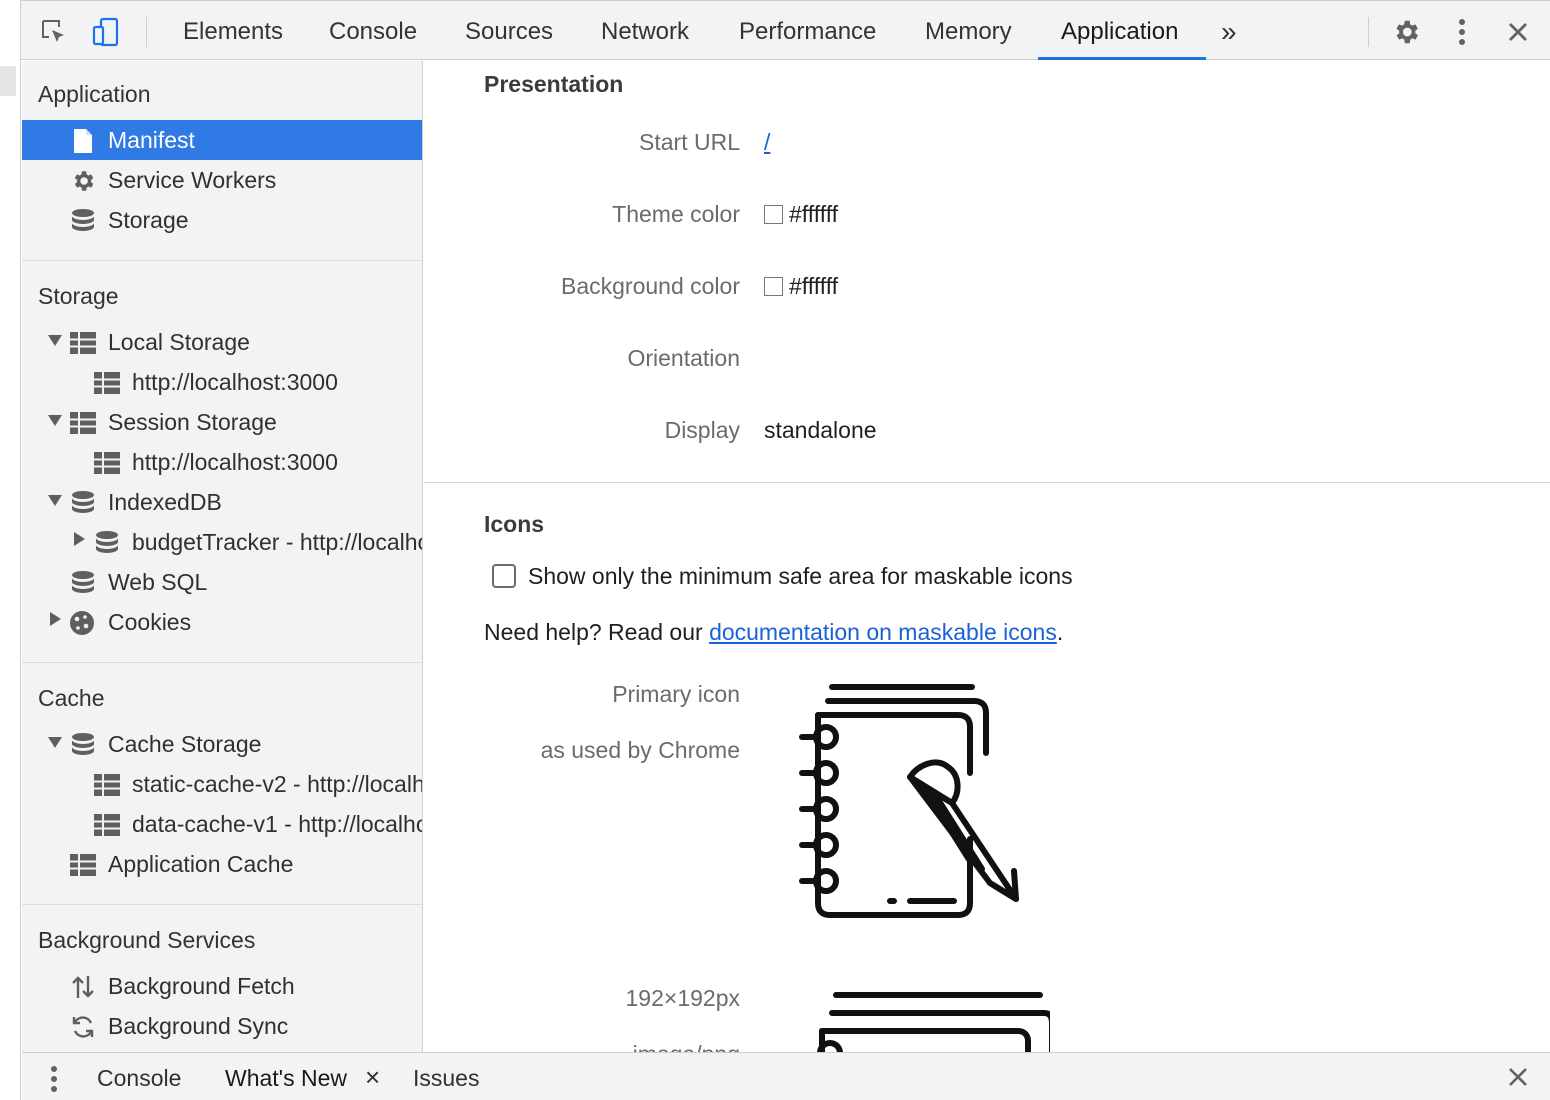  I want to click on sidebar-item-label: Background Fetch, so click(201, 986).